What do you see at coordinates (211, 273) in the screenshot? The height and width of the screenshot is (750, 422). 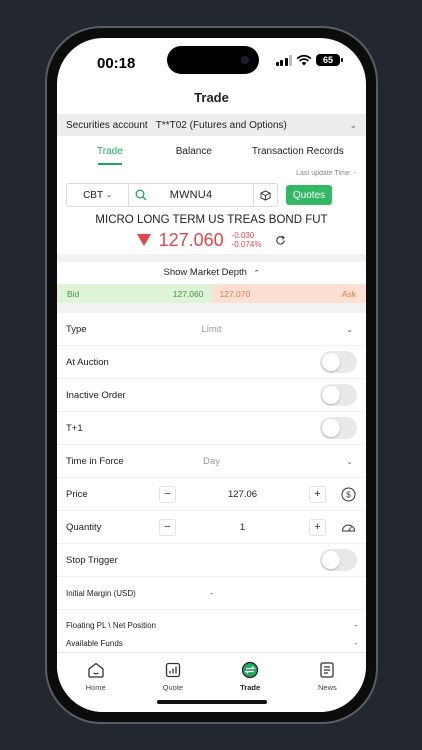 I see `show-market-depth-toggle: Show Market Depth ⌃` at bounding box center [211, 273].